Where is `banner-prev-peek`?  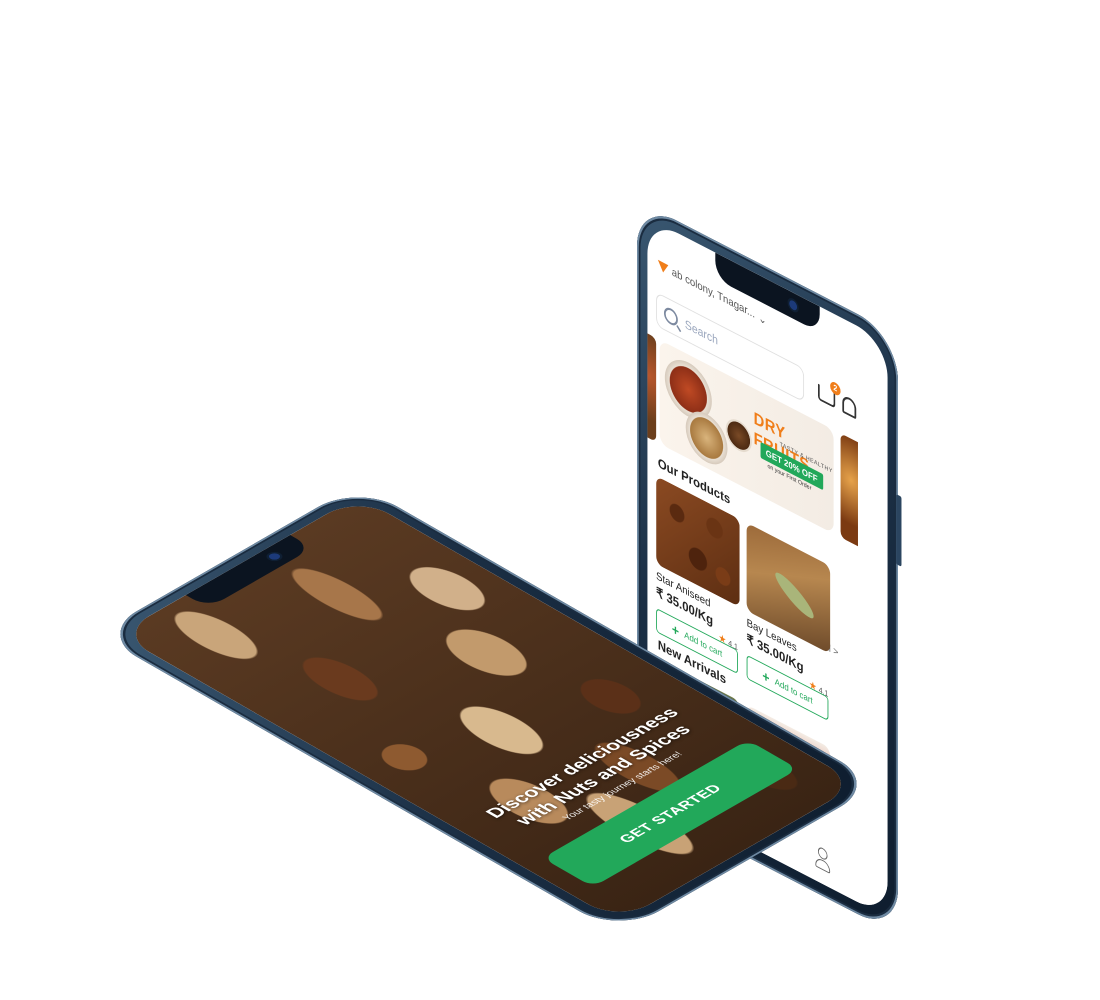
banner-prev-peek is located at coordinates (652, 387).